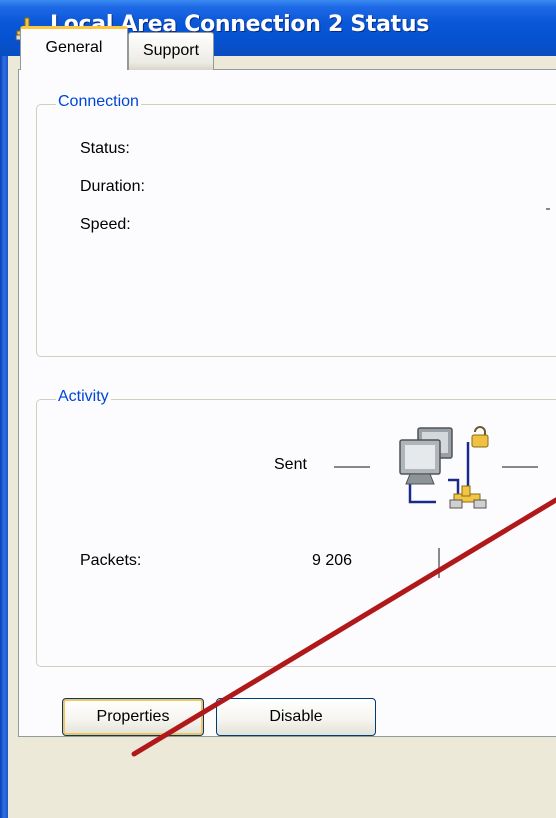 The image size is (556, 818). Describe the element at coordinates (112, 186) in the screenshot. I see `duration-label: Duration:` at that location.